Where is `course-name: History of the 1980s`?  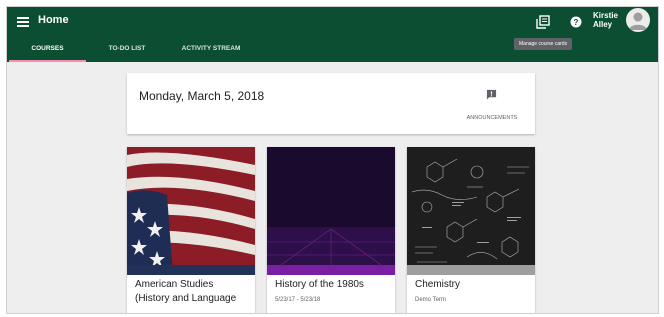 course-name: History of the 1980s is located at coordinates (332, 285).